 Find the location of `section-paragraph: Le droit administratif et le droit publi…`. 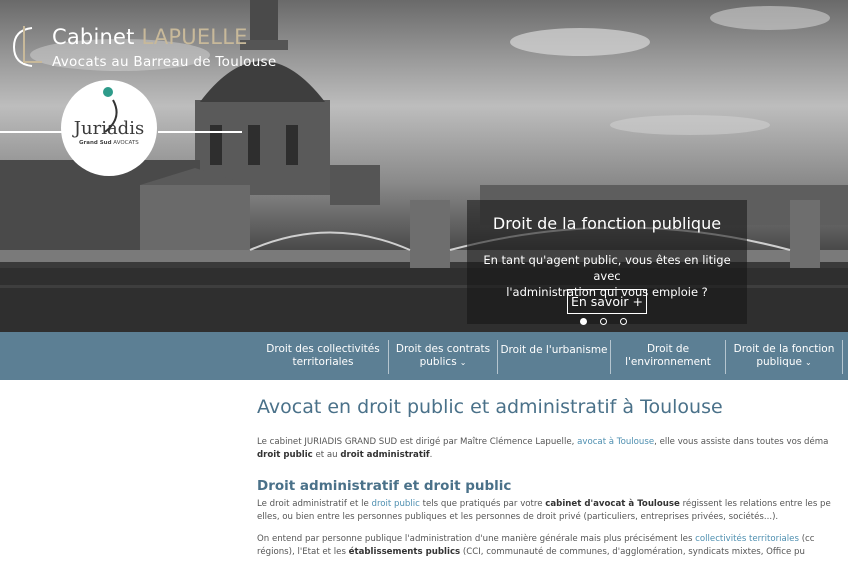

section-paragraph: Le droit administratif et le droit publi… is located at coordinates (544, 504).